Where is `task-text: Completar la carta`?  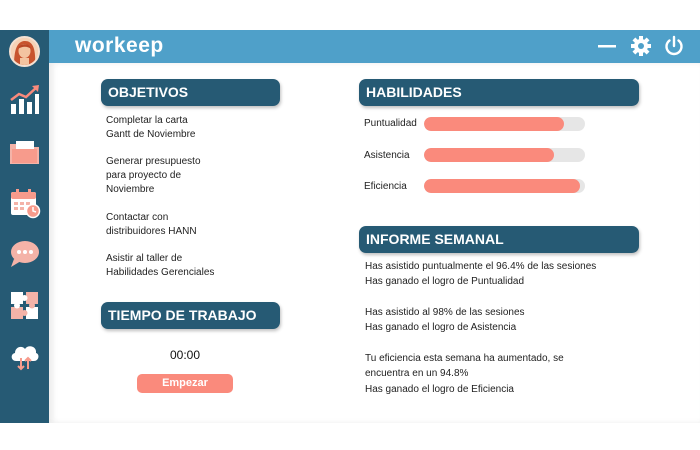
task-text: Completar la carta is located at coordinates (147, 120).